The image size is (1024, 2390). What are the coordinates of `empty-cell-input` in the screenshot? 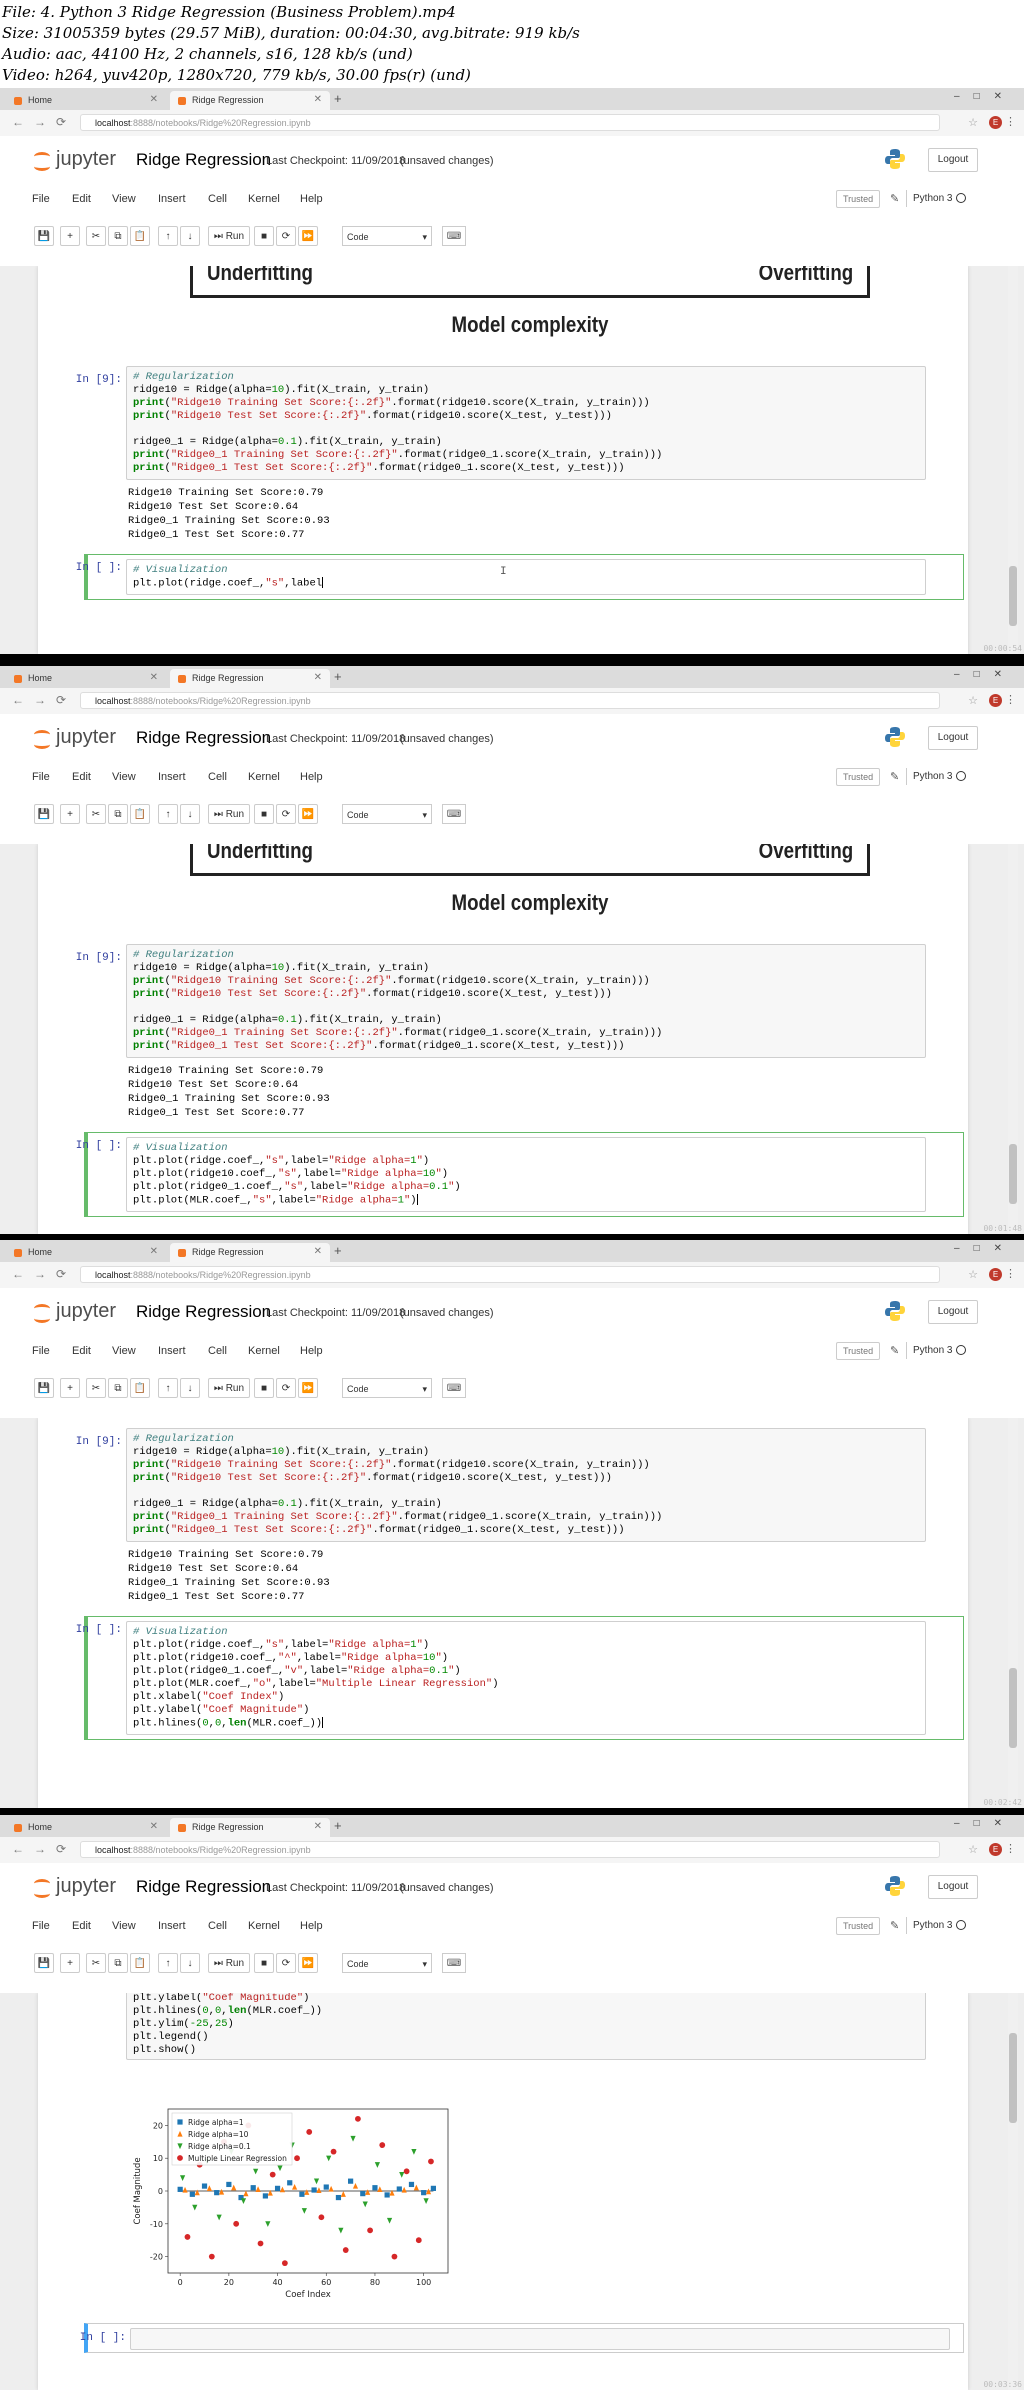 It's located at (540, 2339).